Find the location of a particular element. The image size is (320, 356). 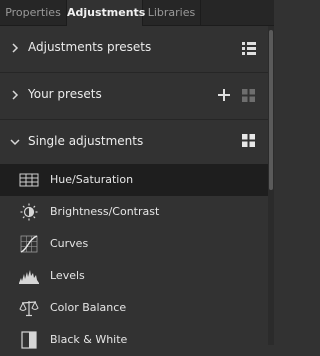

levels-icon is located at coordinates (29, 277).